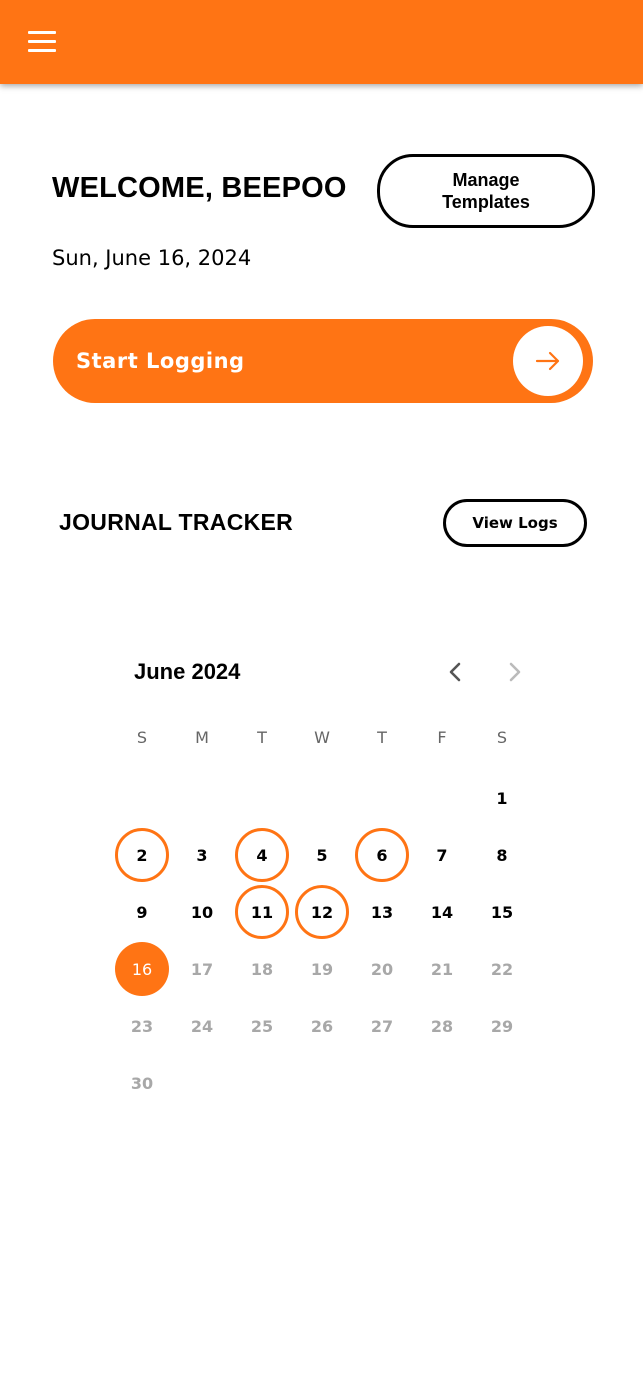  Describe the element at coordinates (262, 855) in the screenshot. I see `calendar-day-logged: 4` at that location.